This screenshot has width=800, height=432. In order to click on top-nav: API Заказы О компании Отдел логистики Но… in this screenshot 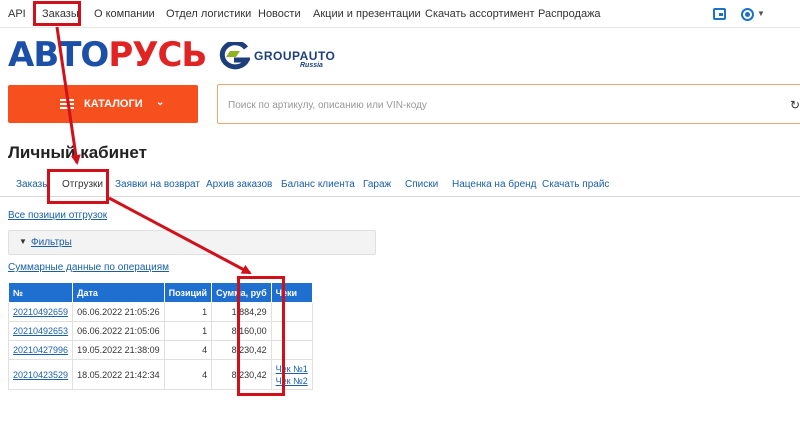, I will do `click(400, 14)`.